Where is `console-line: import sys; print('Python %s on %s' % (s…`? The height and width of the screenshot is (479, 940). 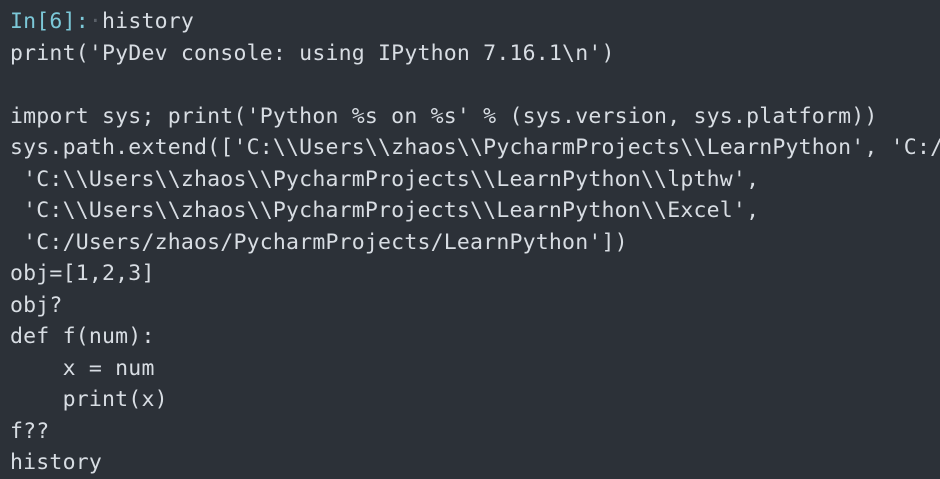
console-line: import sys; print('Python %s on %s' % (s… is located at coordinates (444, 116).